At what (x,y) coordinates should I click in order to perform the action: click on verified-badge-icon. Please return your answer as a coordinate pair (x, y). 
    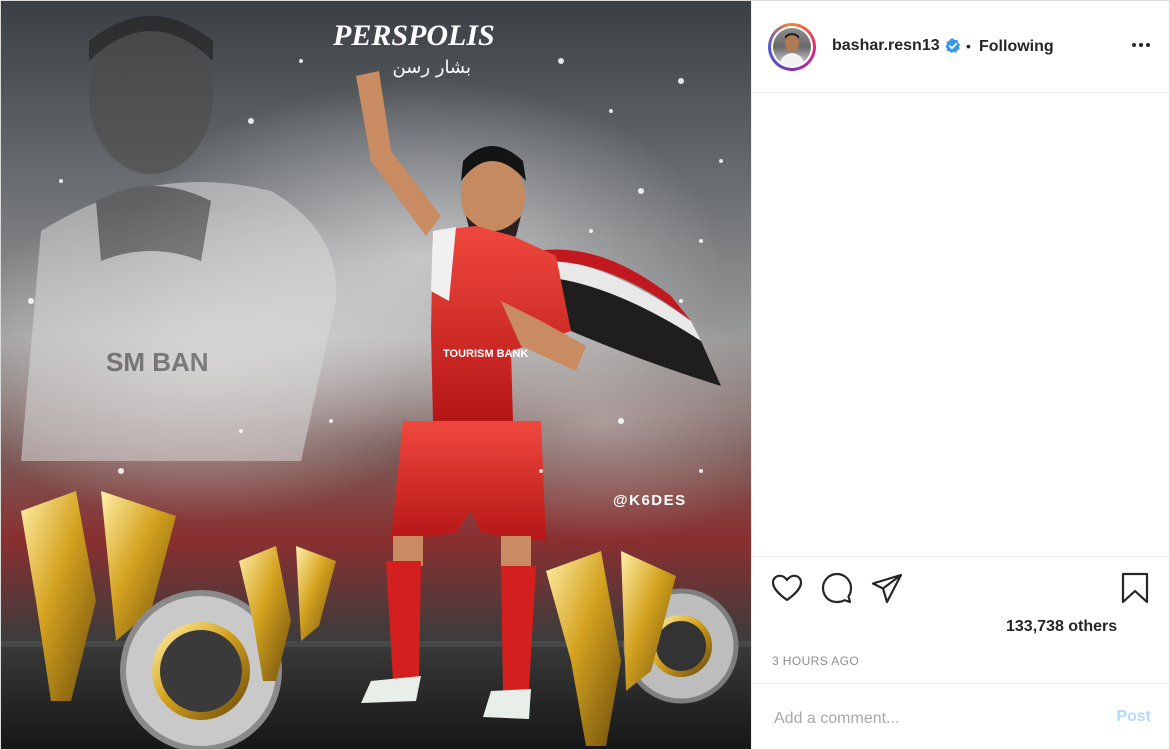
    Looking at the image, I should click on (953, 46).